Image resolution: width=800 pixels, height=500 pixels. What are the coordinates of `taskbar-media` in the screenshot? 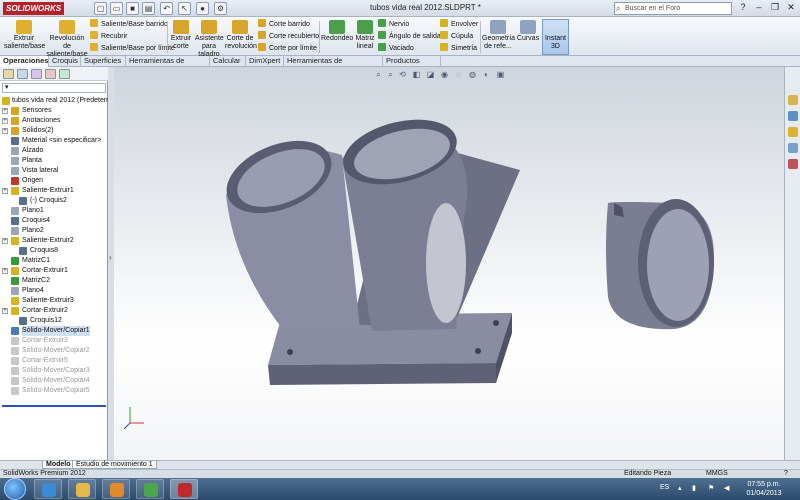 It's located at (116, 489).